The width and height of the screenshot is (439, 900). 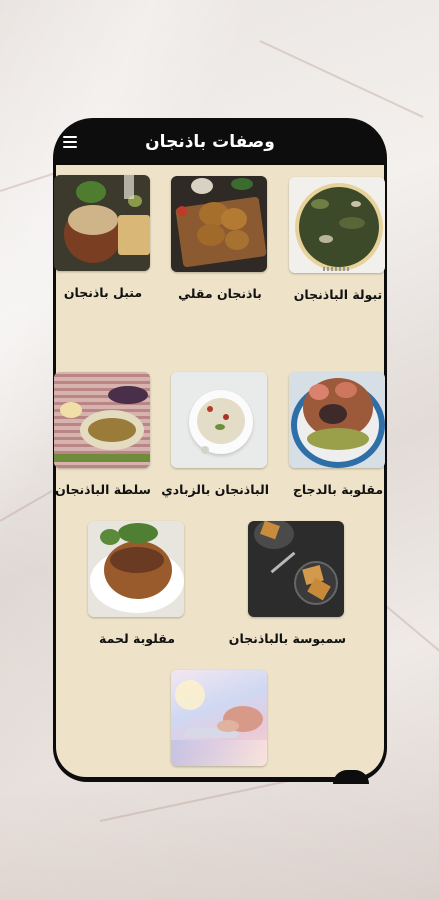 I want to click on fried-eggplant-image, so click(x=219, y=224).